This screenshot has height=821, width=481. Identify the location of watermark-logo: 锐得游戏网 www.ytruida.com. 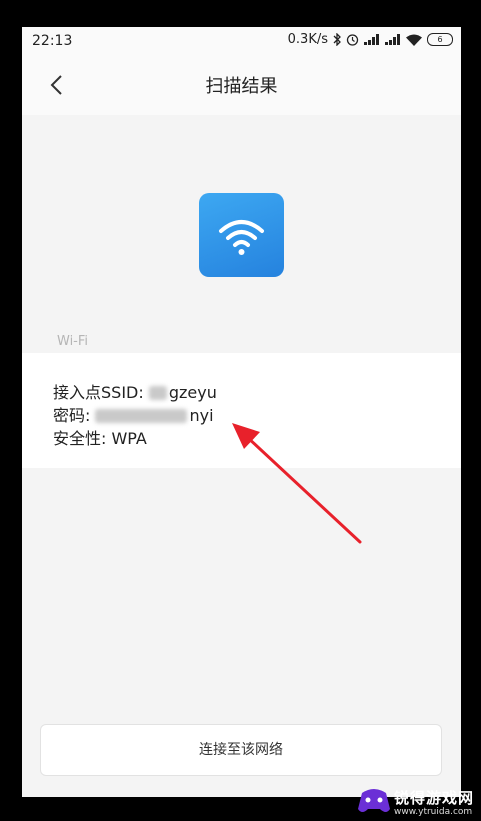
(416, 801).